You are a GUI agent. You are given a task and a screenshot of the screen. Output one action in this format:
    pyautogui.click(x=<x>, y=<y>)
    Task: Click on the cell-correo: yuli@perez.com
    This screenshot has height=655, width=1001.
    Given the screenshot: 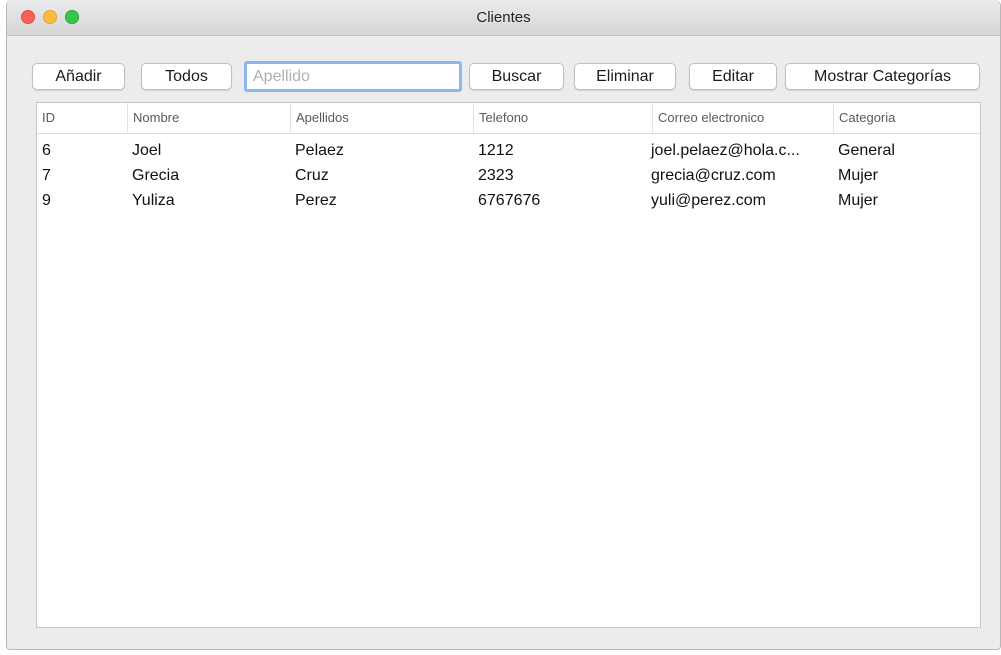 What is the action you would take?
    pyautogui.click(x=708, y=200)
    